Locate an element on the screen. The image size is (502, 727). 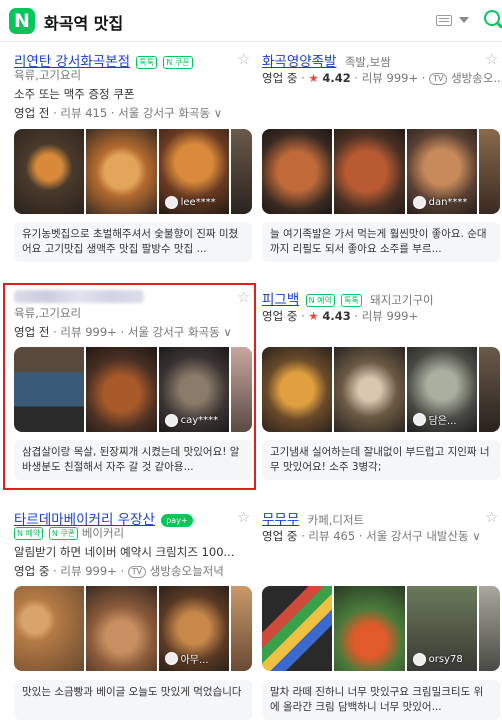
keyboard-icon is located at coordinates (444, 20).